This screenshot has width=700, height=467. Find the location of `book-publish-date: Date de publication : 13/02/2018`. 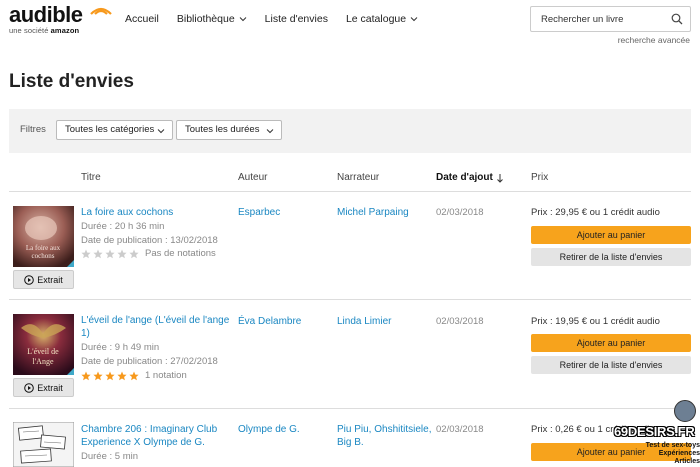

book-publish-date: Date de publication : 13/02/2018 is located at coordinates (149, 240).